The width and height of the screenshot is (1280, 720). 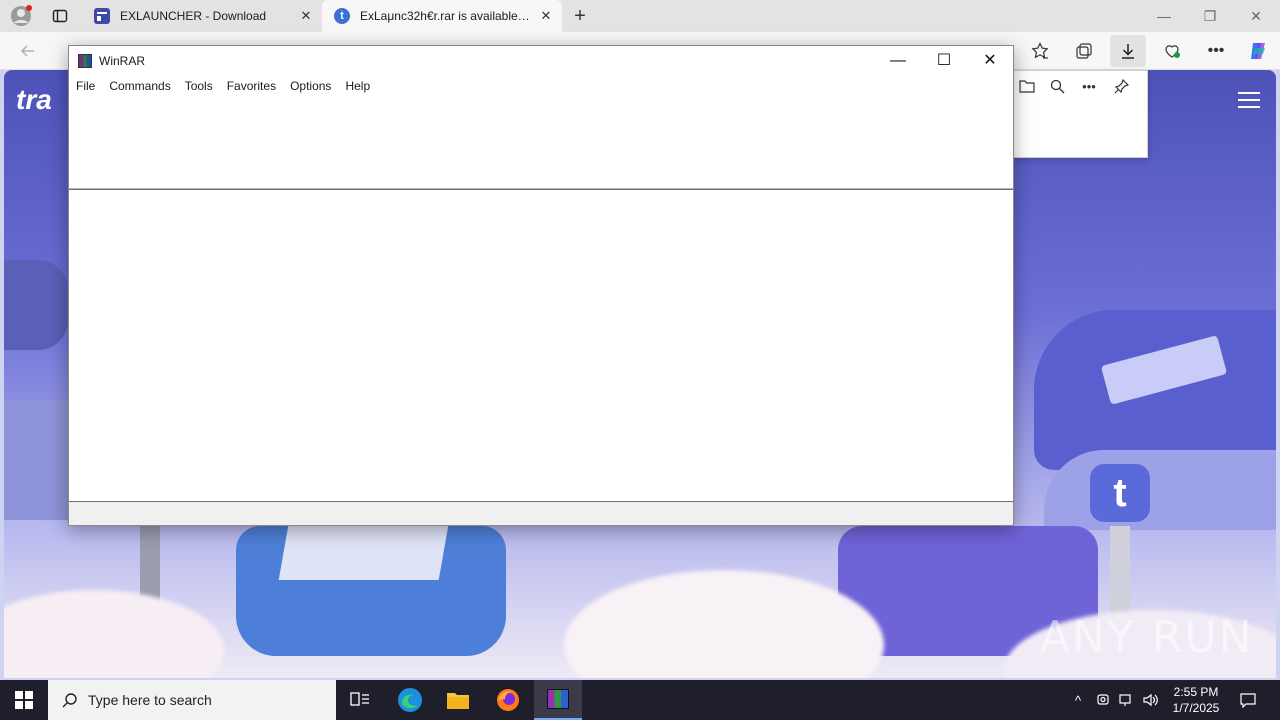 I want to click on search-downloads-icon, so click(x=1057, y=86).